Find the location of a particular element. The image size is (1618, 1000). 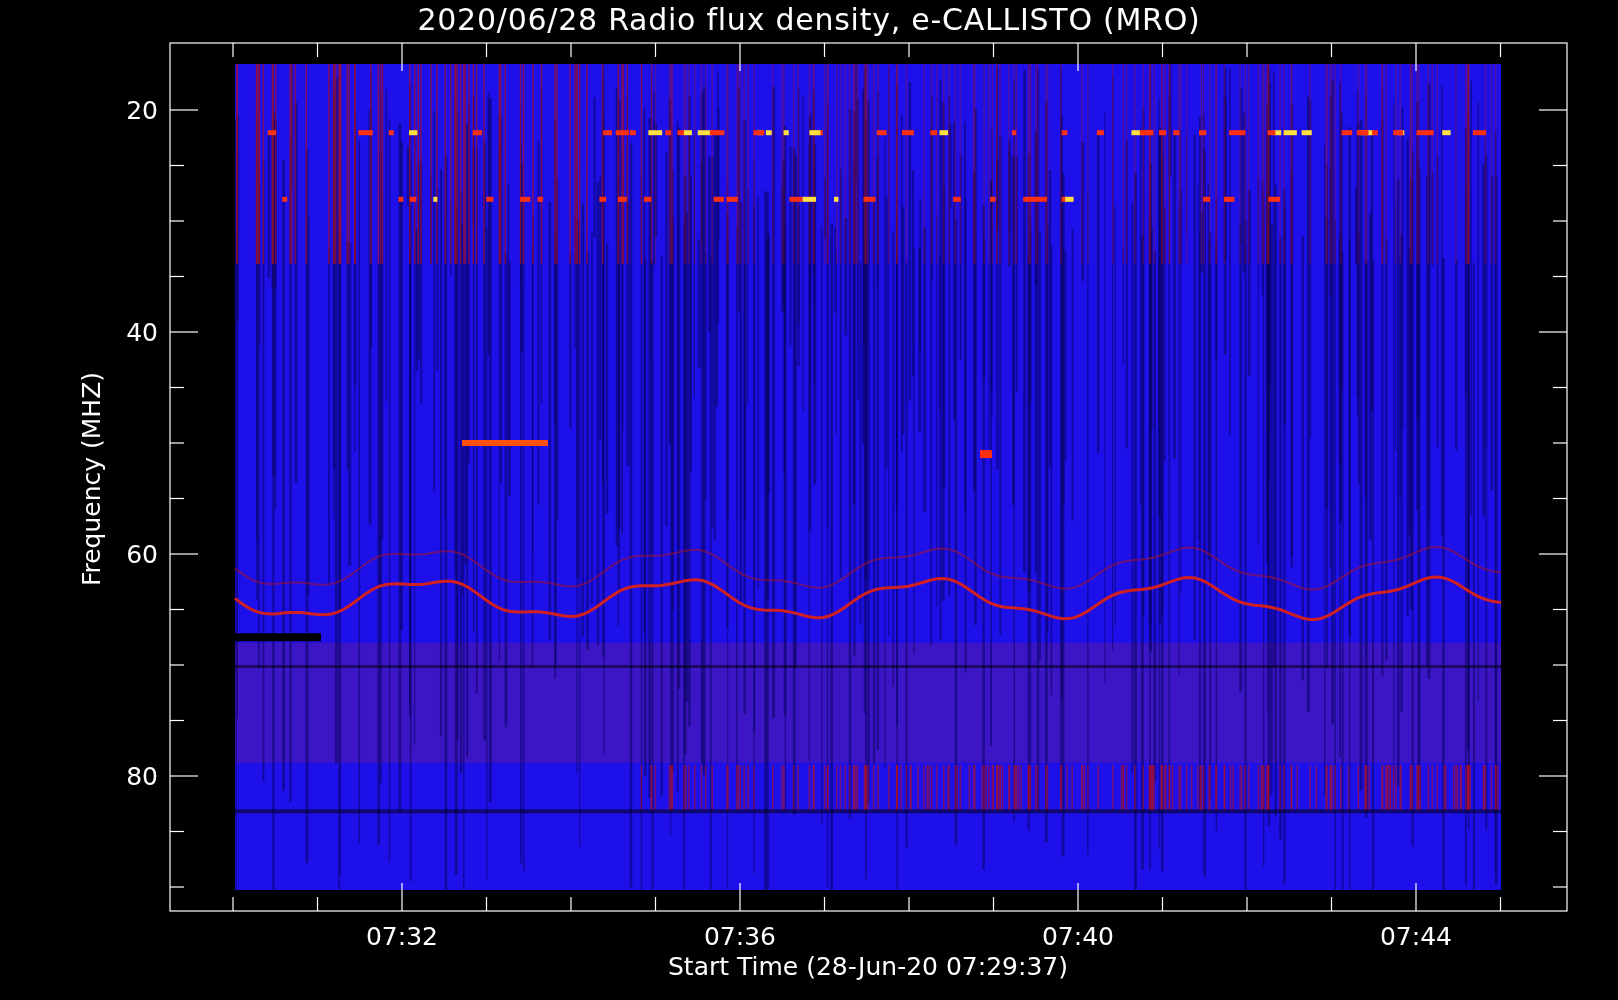

x-tick-label: 07:40 is located at coordinates (1078, 936).